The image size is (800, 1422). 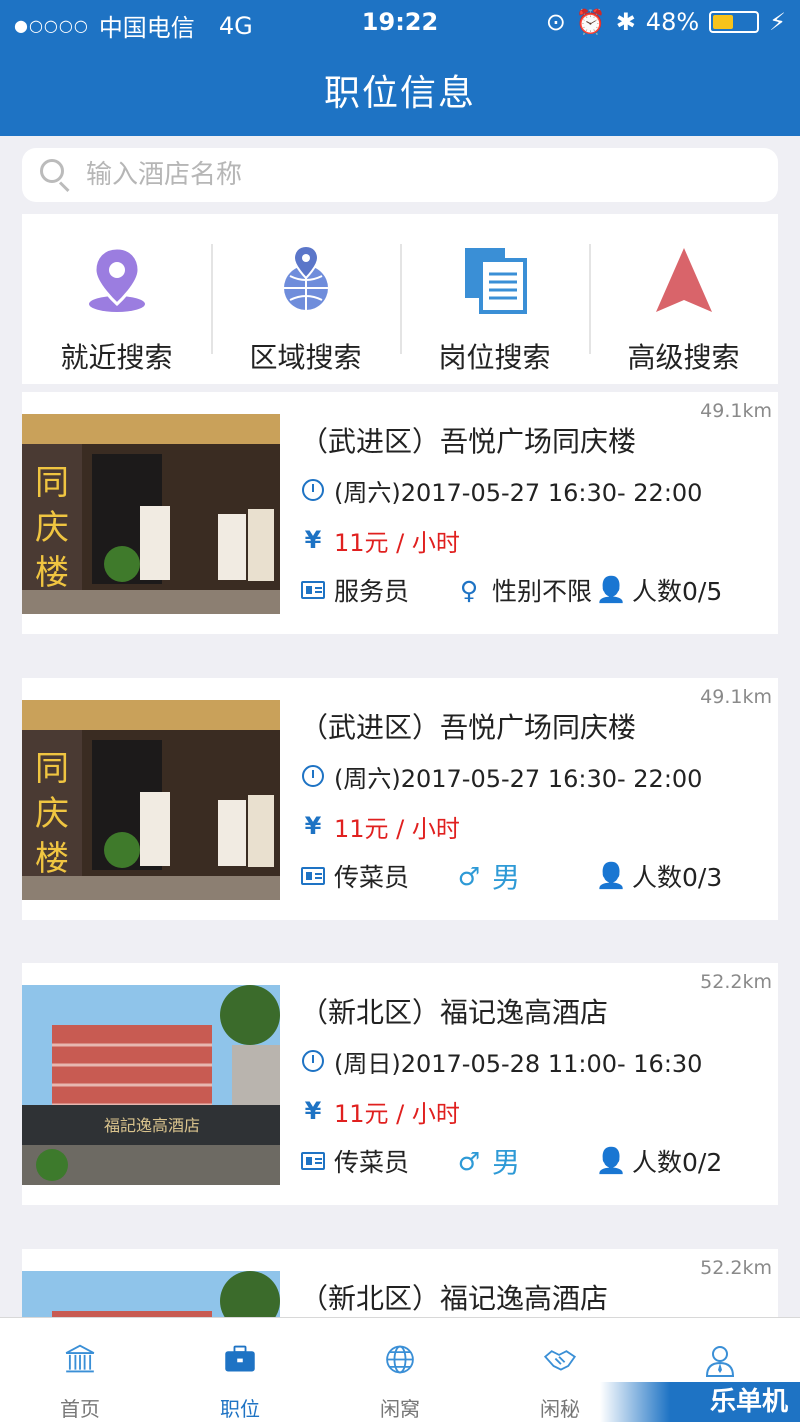 I want to click on tab-nest: 闲窝, so click(x=400, y=1370).